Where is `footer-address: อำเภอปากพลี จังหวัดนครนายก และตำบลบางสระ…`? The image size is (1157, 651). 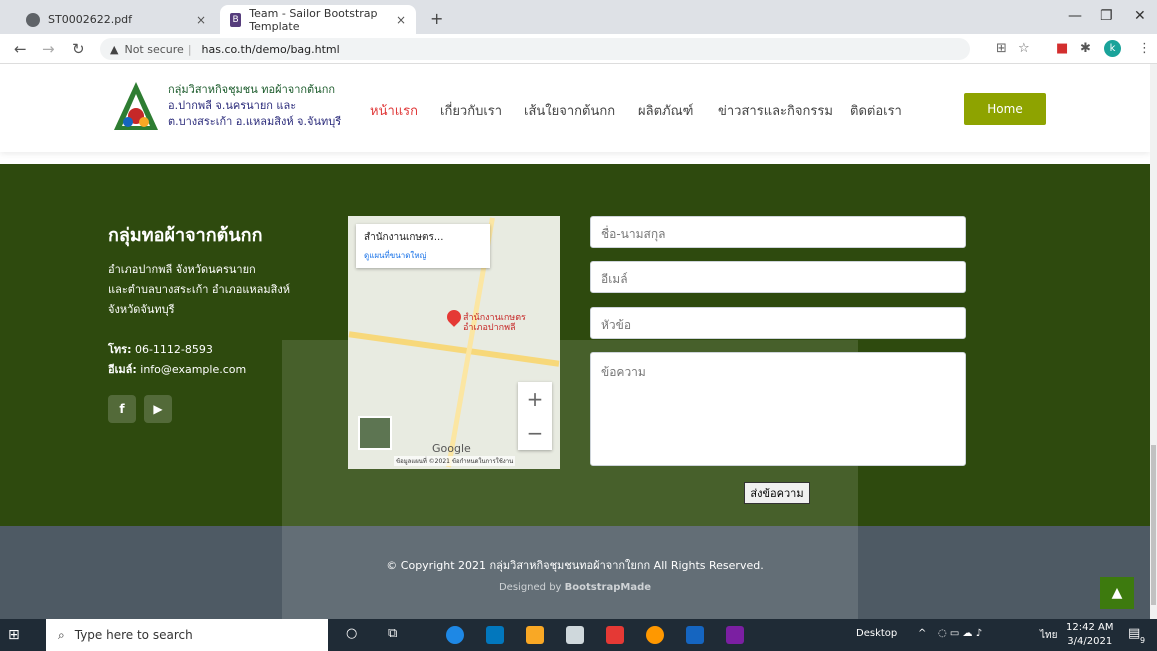
footer-address: อำเภอปากพลี จังหวัดนครนายก และตำบลบางสระ… is located at coordinates (199, 290).